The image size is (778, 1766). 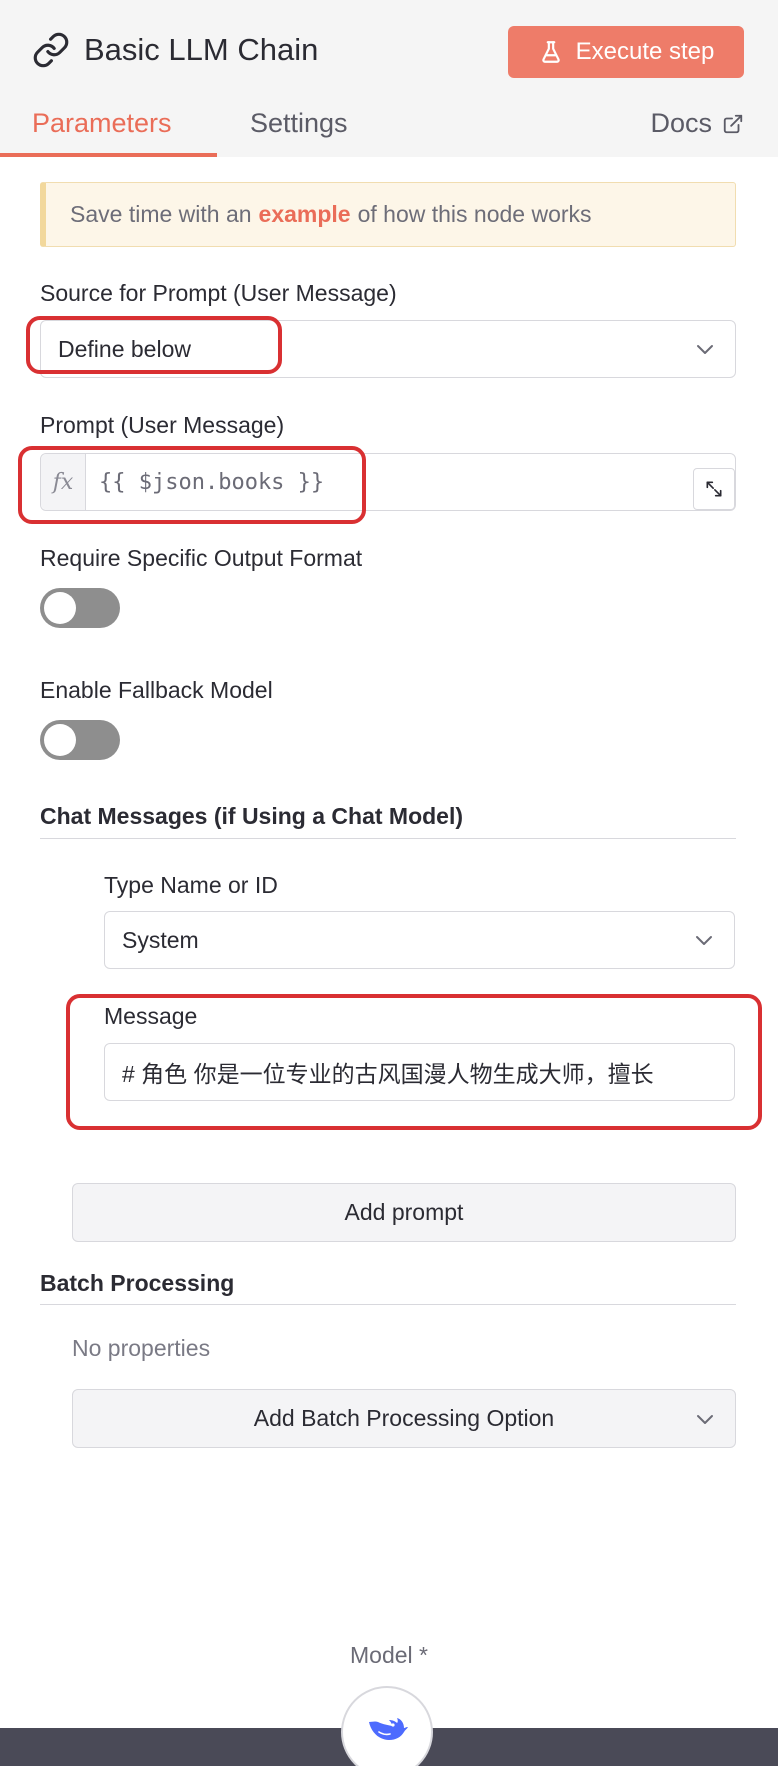 What do you see at coordinates (151, 1016) in the screenshot?
I see `message-label: Message` at bounding box center [151, 1016].